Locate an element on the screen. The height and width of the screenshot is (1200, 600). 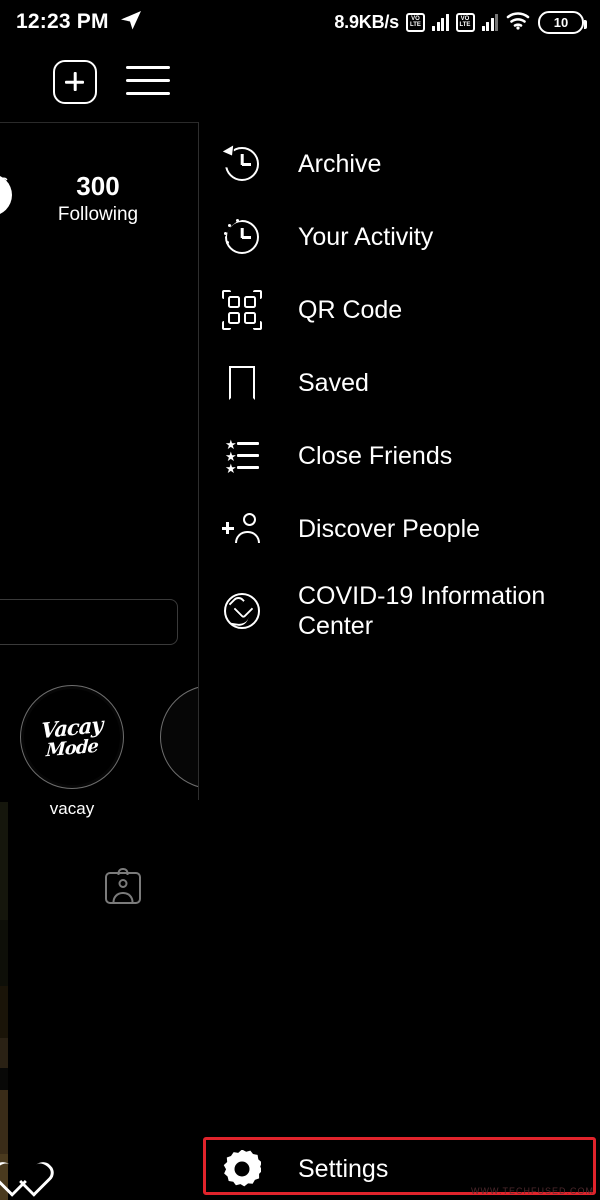
send-icon is located at coordinates (131, 22).